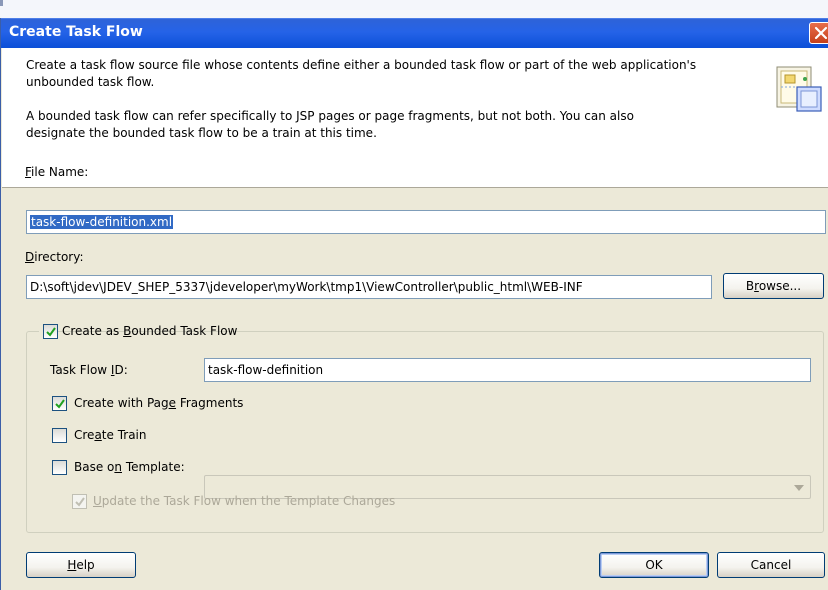 Image resolution: width=828 pixels, height=590 pixels. I want to click on task-flow-id-label: Task Flow ID:, so click(89, 370).